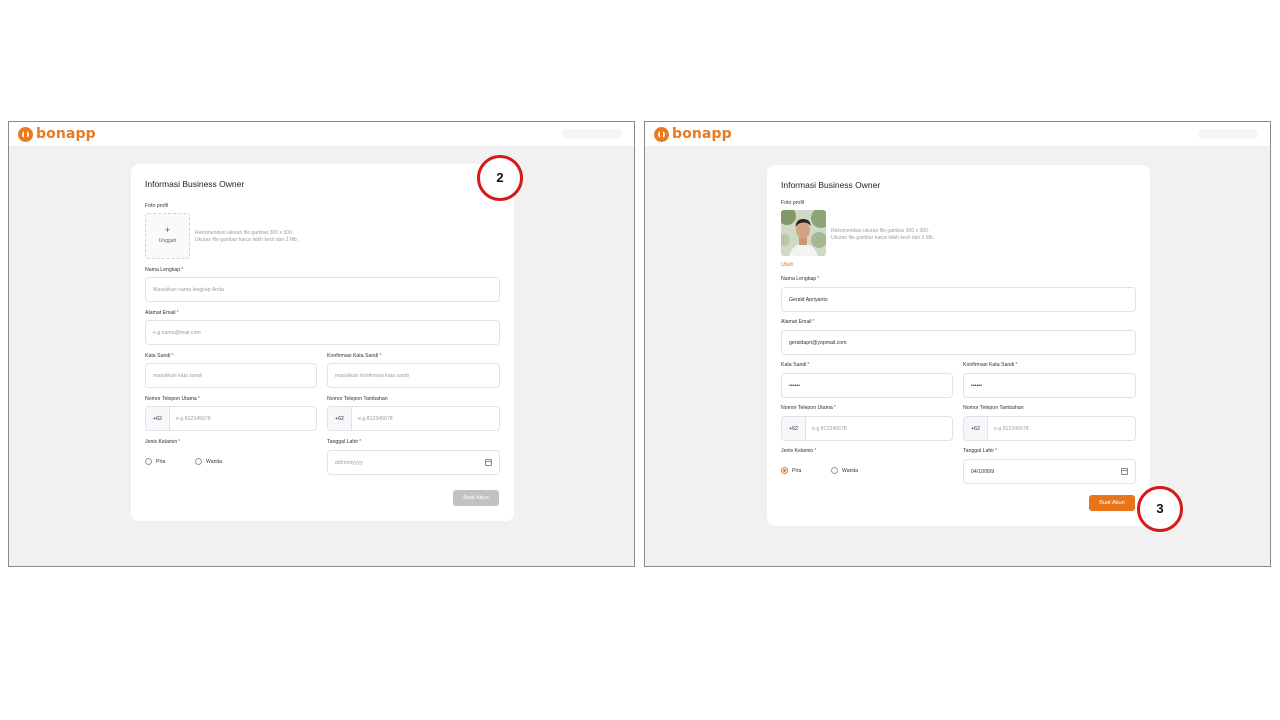  What do you see at coordinates (1112, 503) in the screenshot?
I see `create-account-button: Buat Akun` at bounding box center [1112, 503].